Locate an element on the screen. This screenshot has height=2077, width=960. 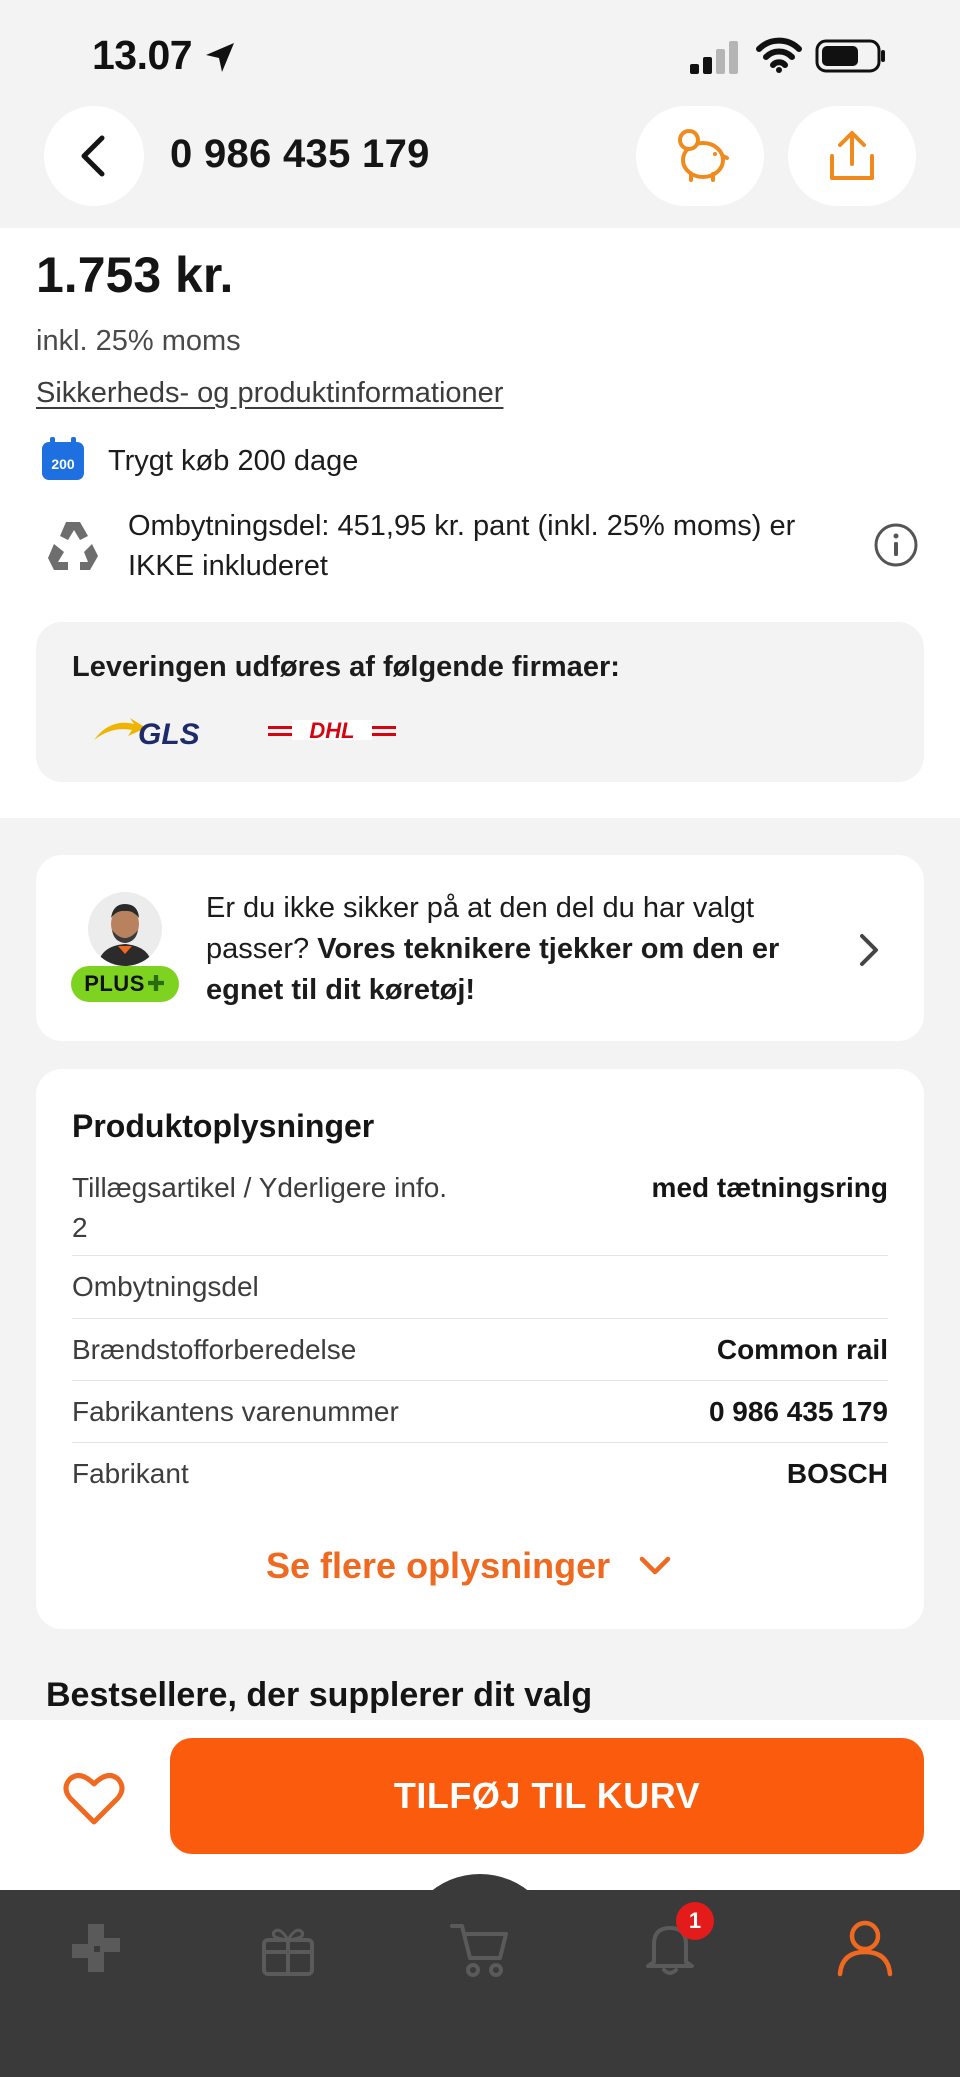
technician-avatar is located at coordinates (125, 929).